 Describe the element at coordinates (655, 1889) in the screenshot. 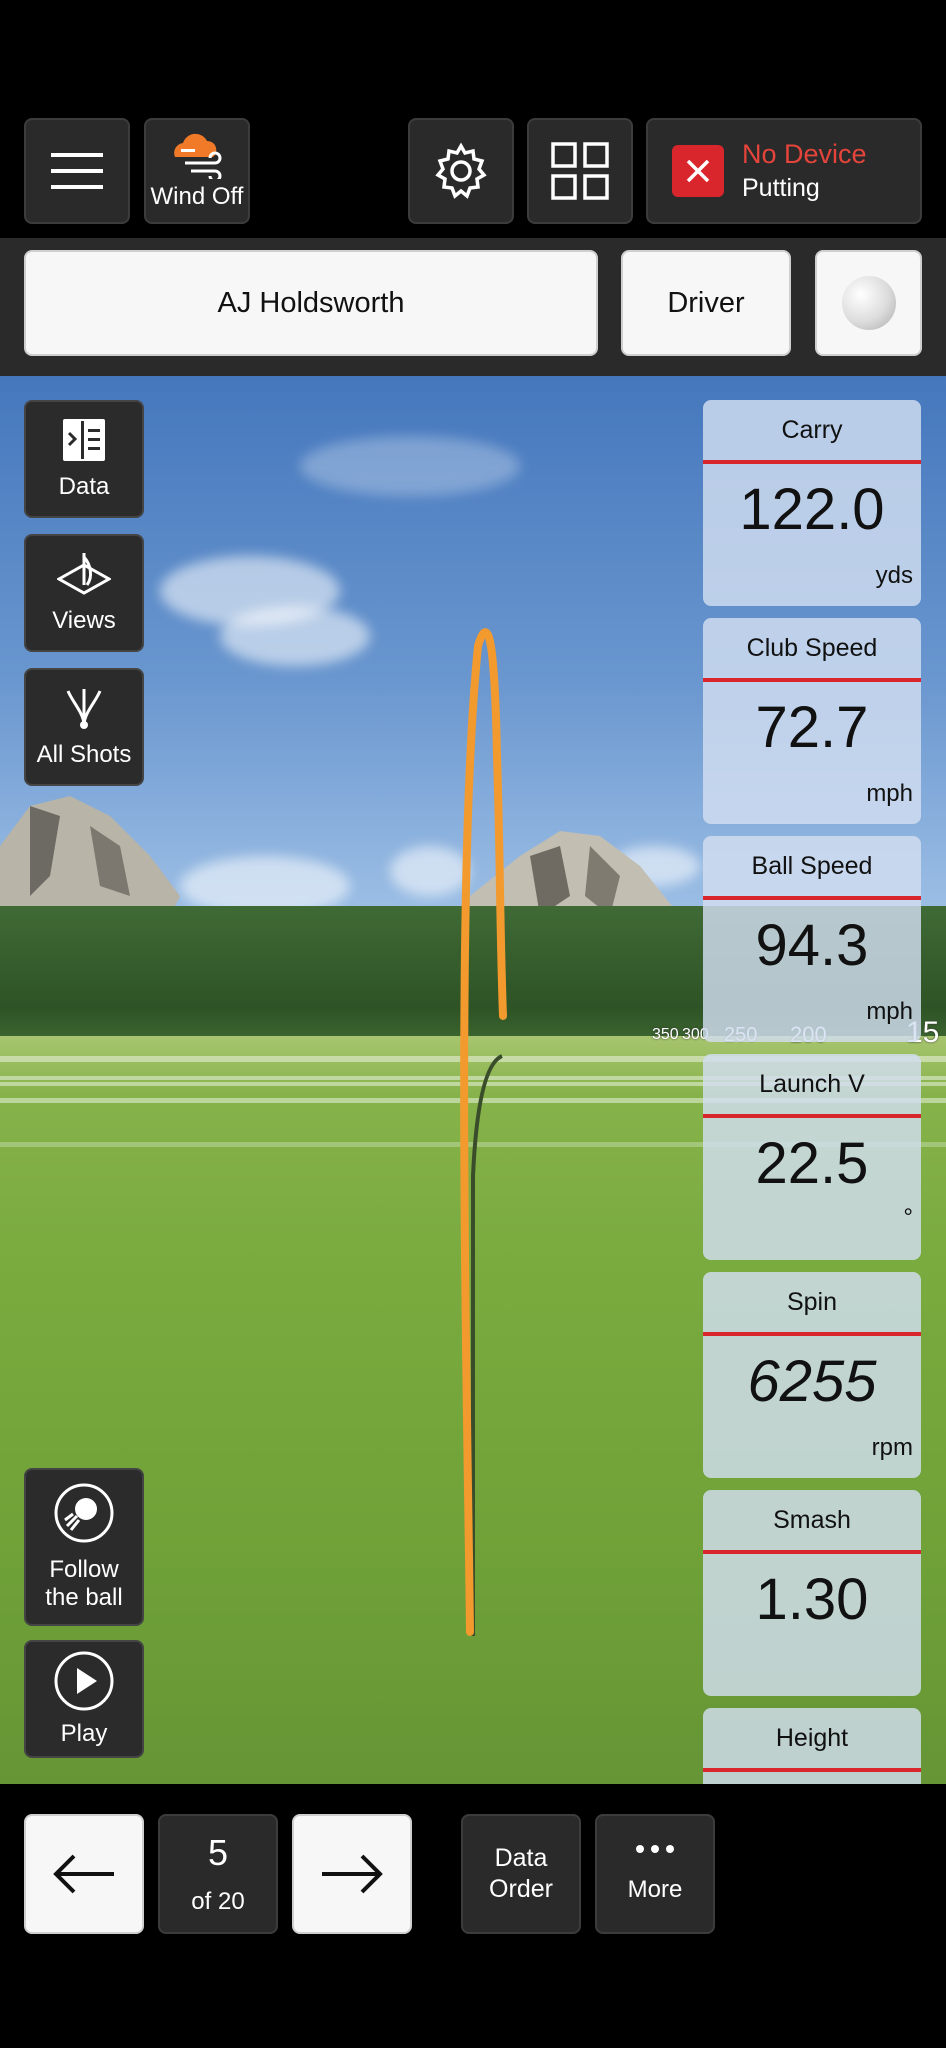

I see `more-label: More` at that location.